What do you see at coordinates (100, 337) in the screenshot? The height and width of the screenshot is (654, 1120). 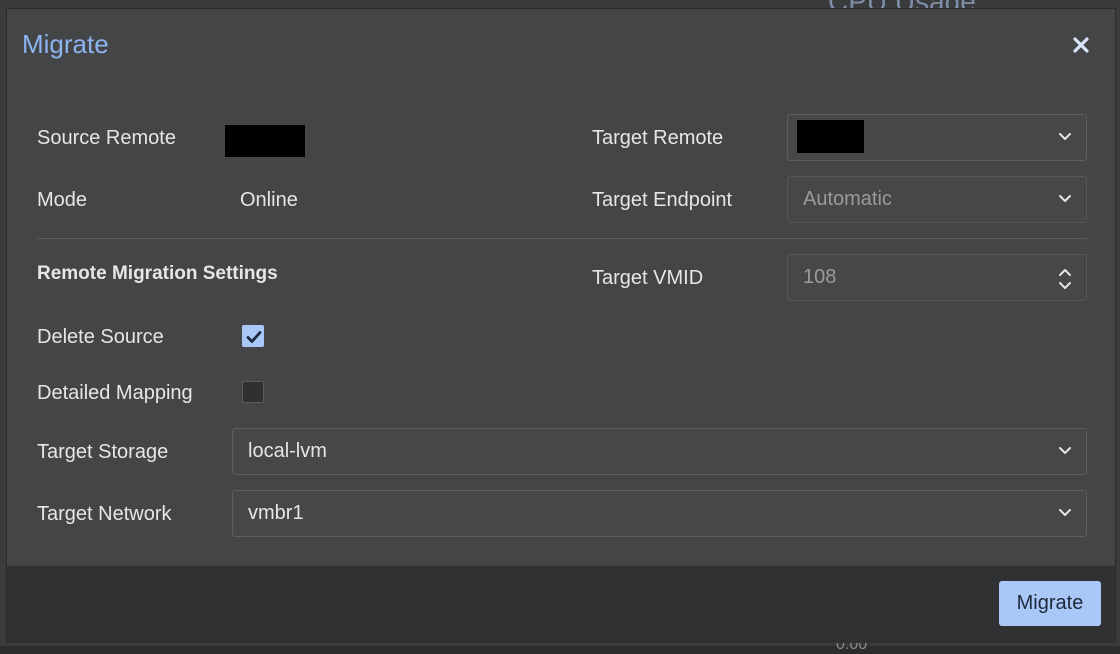 I see `delete-source-label: Delete Source` at bounding box center [100, 337].